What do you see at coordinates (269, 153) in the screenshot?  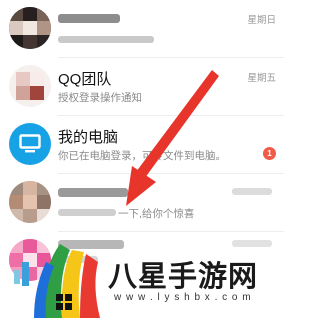 I see `unread-badge: 1` at bounding box center [269, 153].